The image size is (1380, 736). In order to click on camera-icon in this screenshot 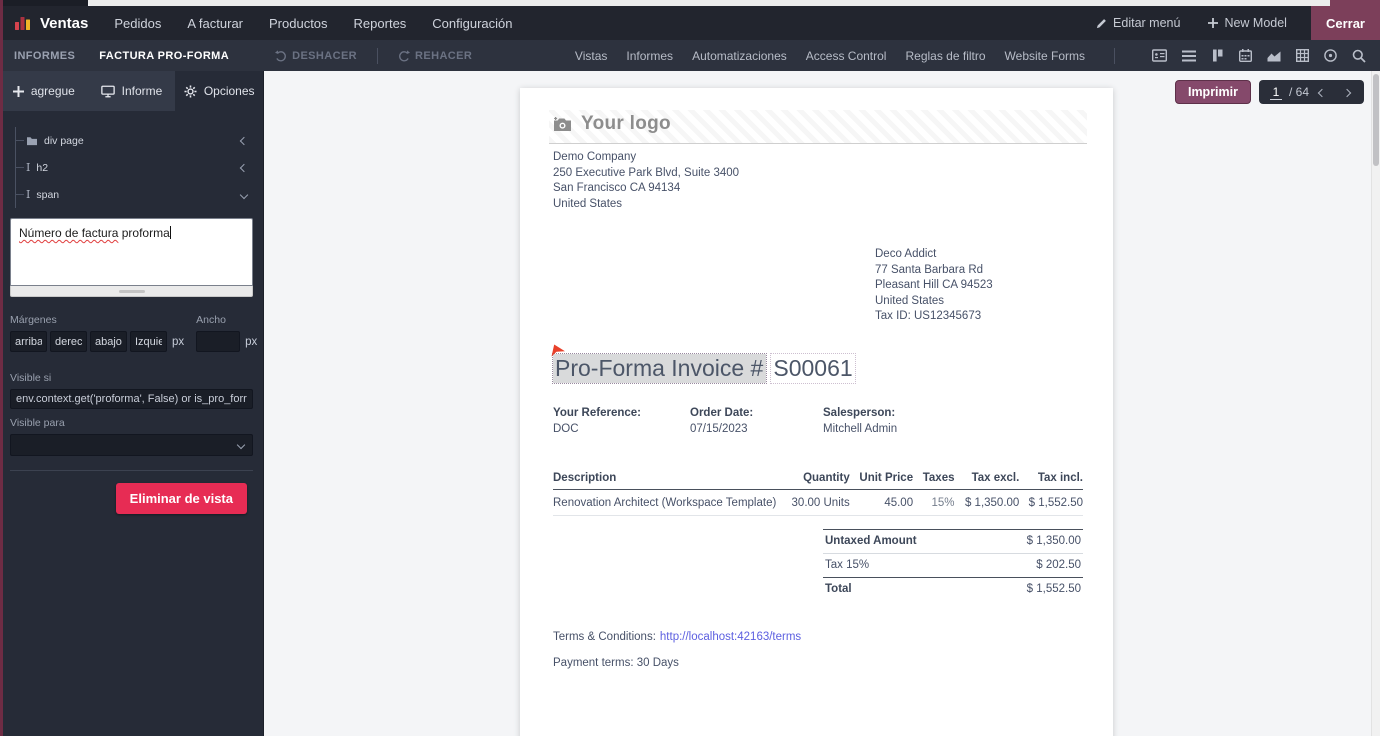, I will do `click(562, 123)`.